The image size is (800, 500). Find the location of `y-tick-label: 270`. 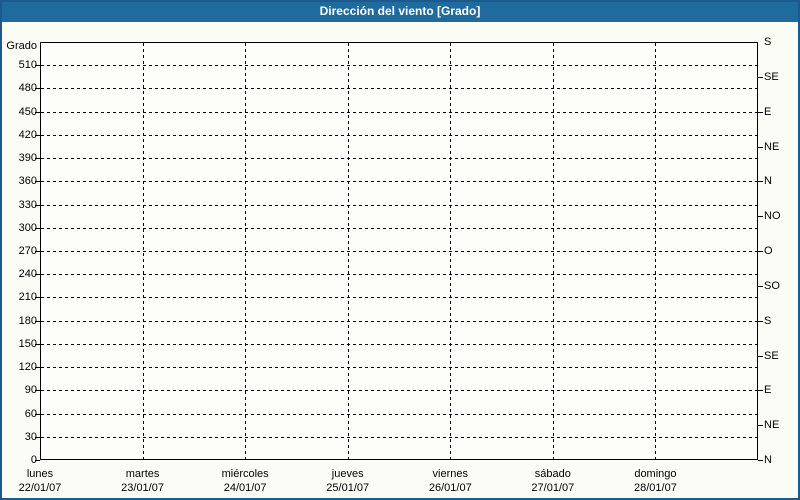

y-tick-label: 270 is located at coordinates (27, 251).